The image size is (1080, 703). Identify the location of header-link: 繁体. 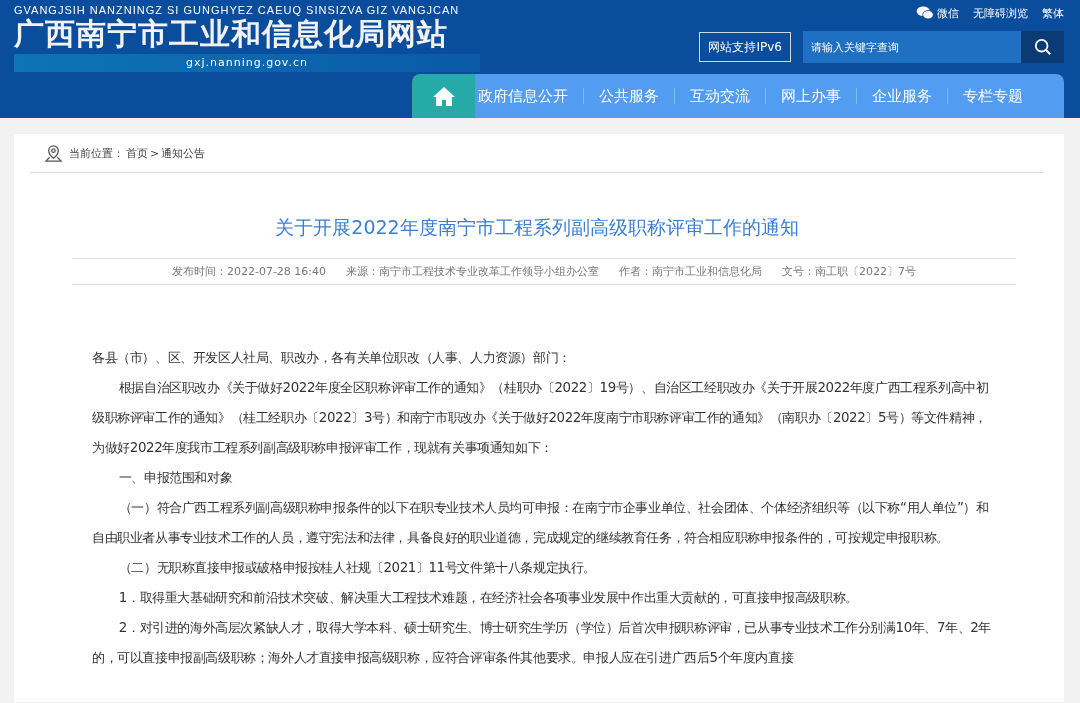
(1053, 13).